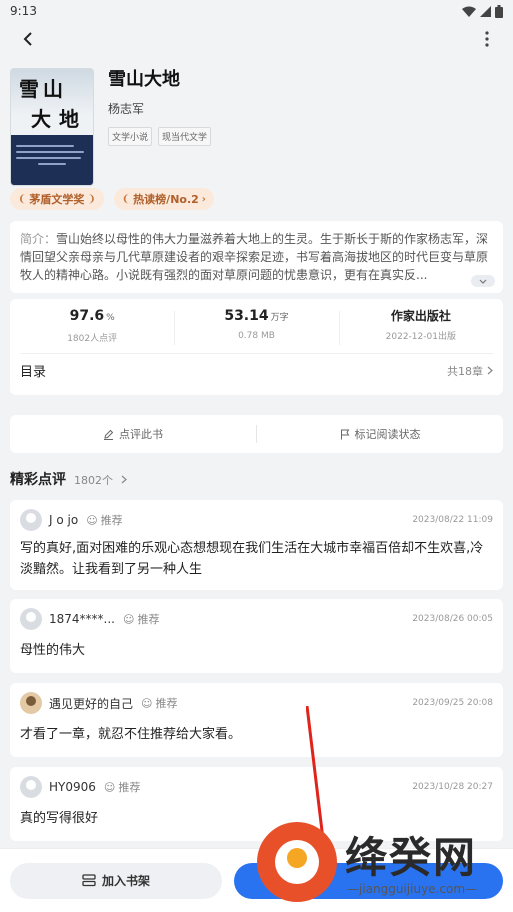  I want to click on back-button, so click(28, 39).